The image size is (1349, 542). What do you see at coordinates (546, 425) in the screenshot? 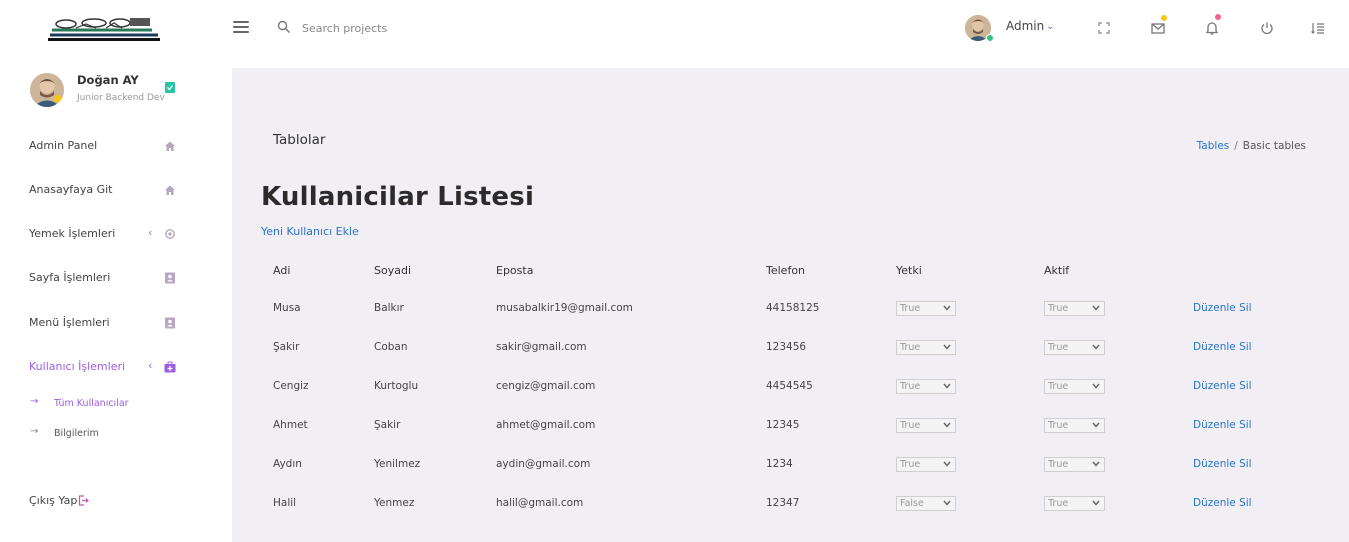
I see `cell-eposta: ahmet@gmail.com` at bounding box center [546, 425].